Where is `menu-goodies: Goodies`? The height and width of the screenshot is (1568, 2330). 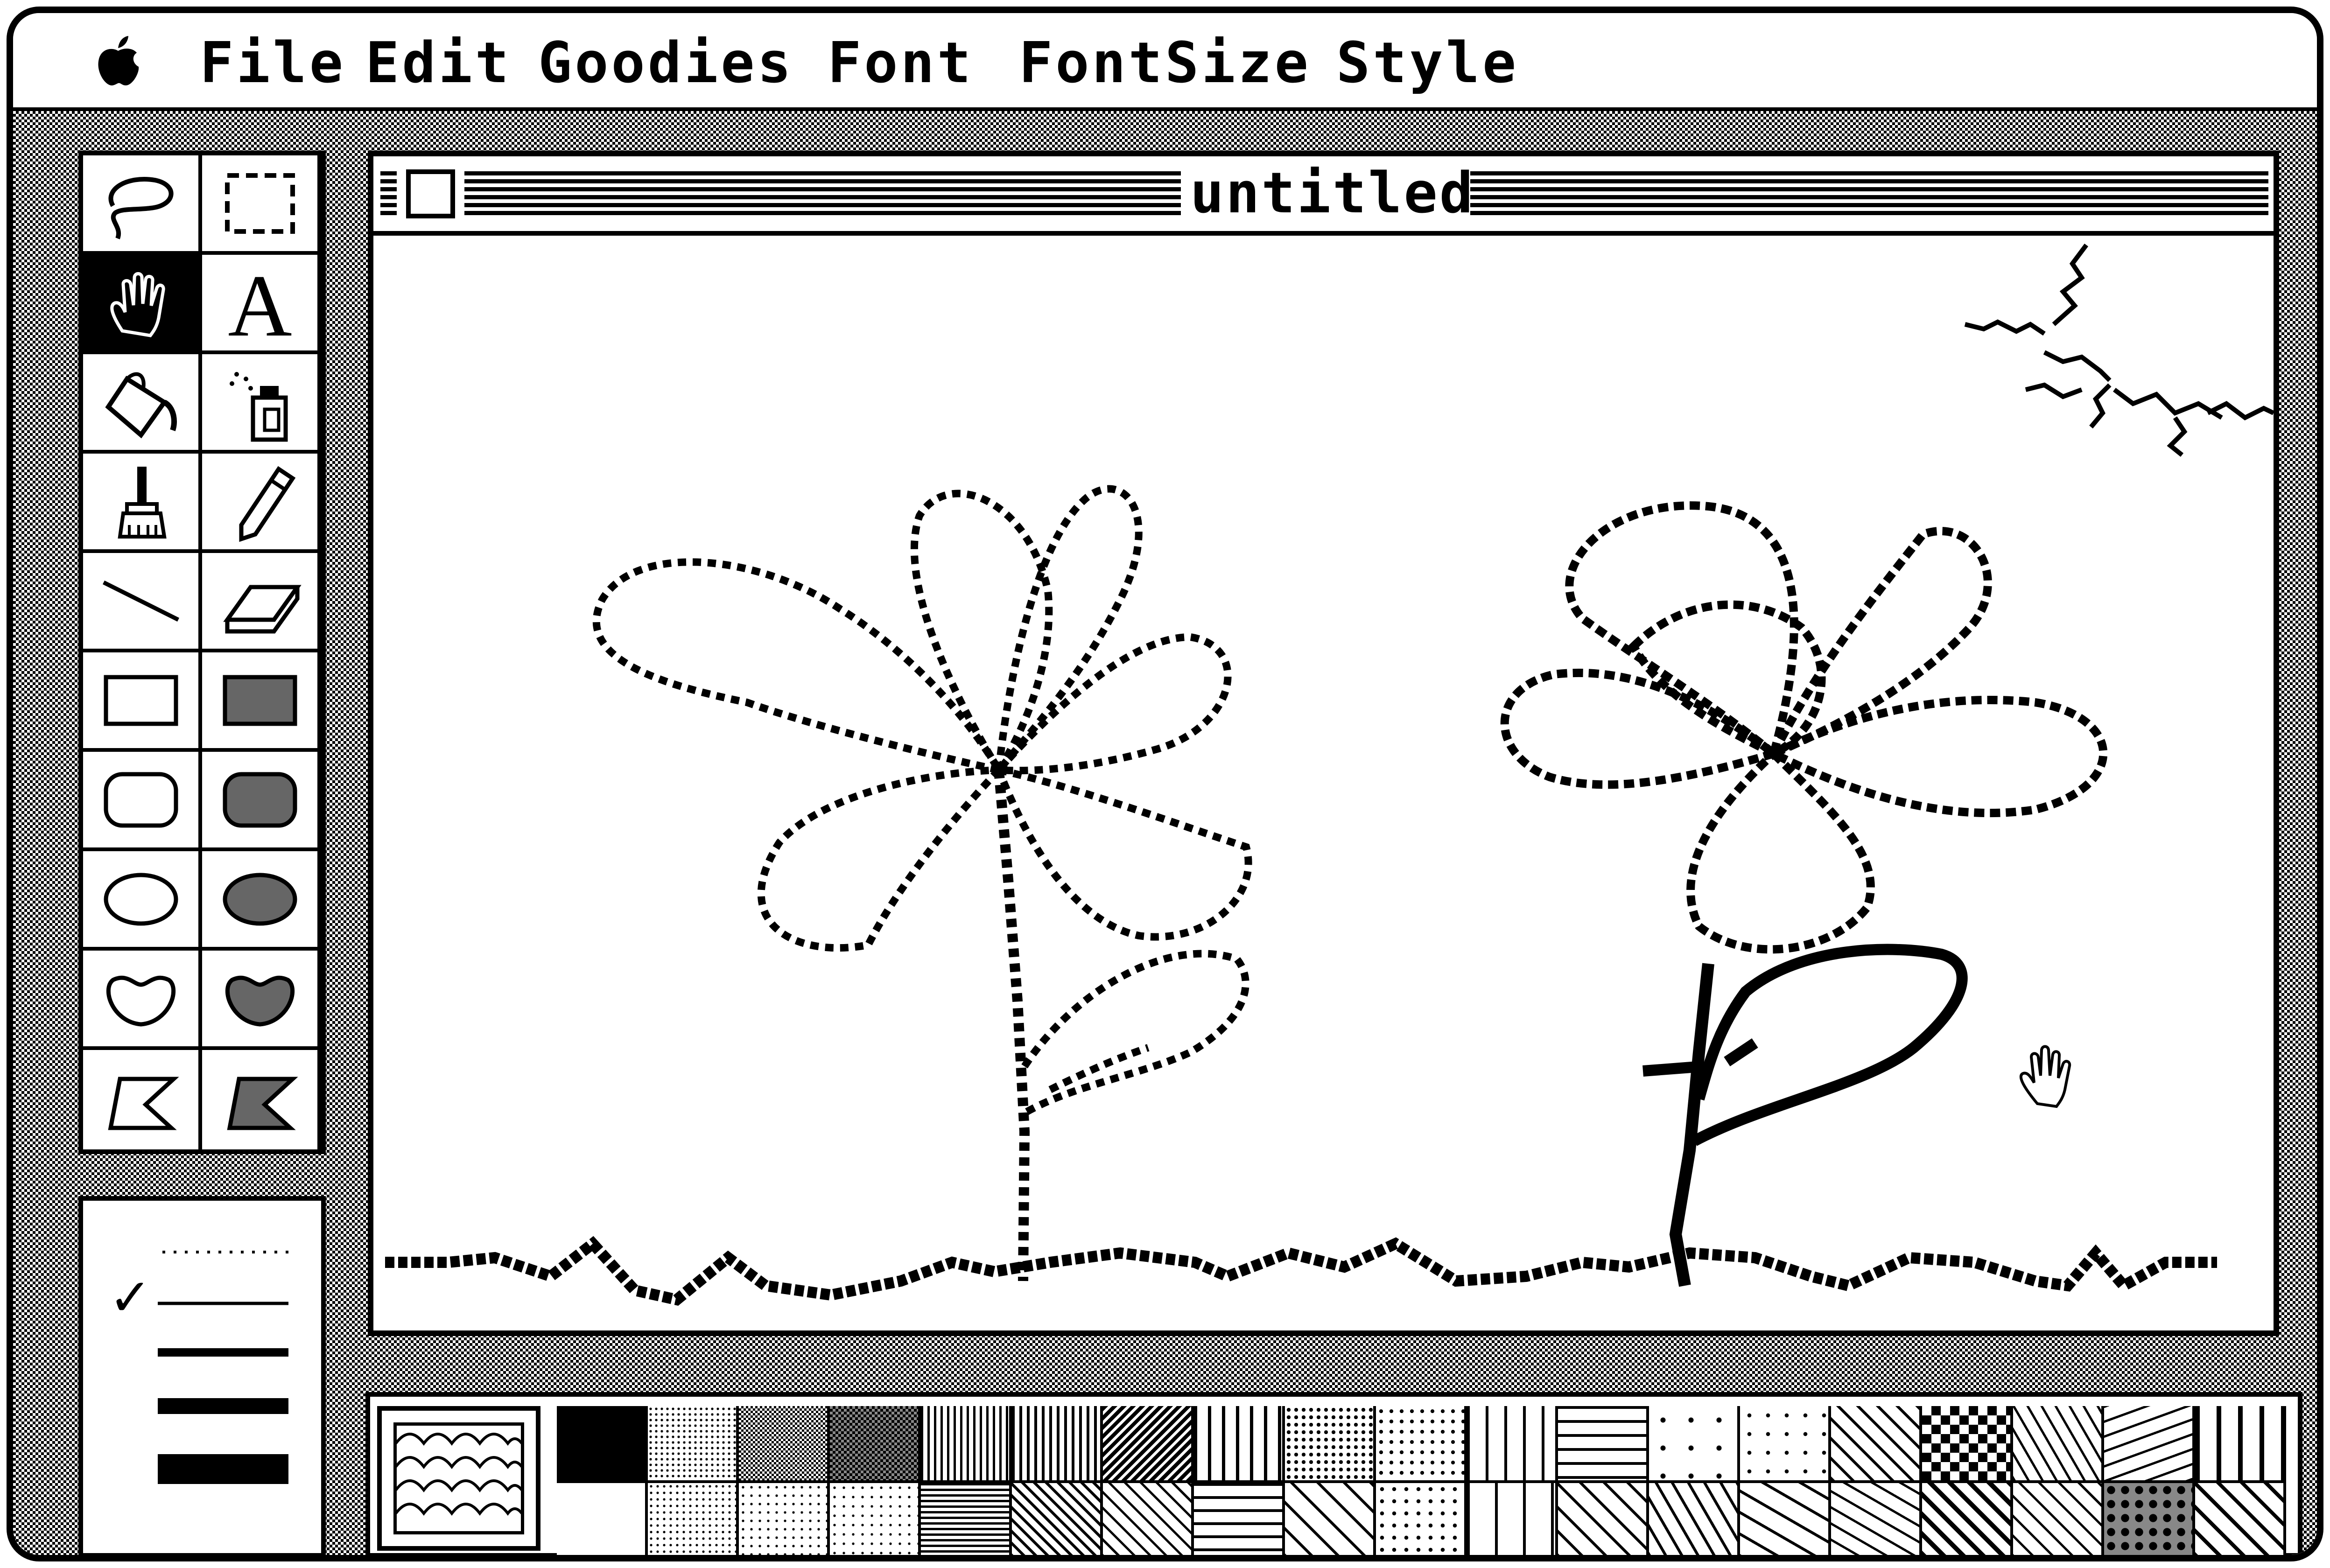
menu-goodies: Goodies is located at coordinates (666, 63).